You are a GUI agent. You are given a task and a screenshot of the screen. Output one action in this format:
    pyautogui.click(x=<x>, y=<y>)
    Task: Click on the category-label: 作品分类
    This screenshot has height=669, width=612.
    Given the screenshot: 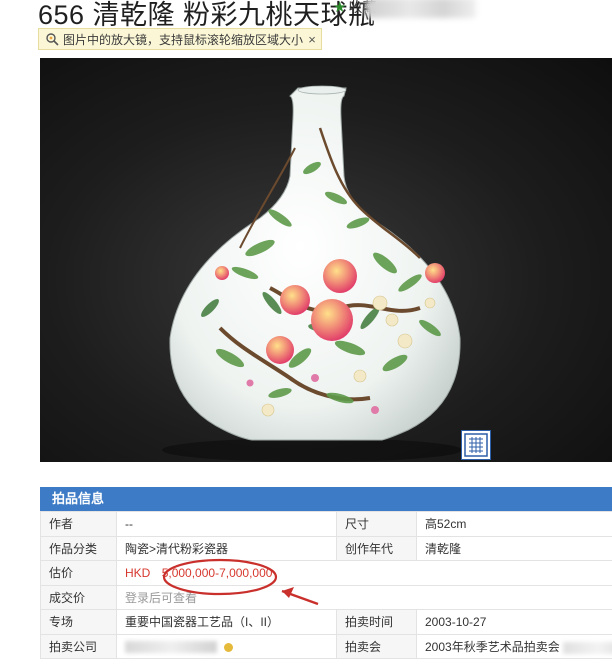 What is the action you would take?
    pyautogui.click(x=78, y=548)
    